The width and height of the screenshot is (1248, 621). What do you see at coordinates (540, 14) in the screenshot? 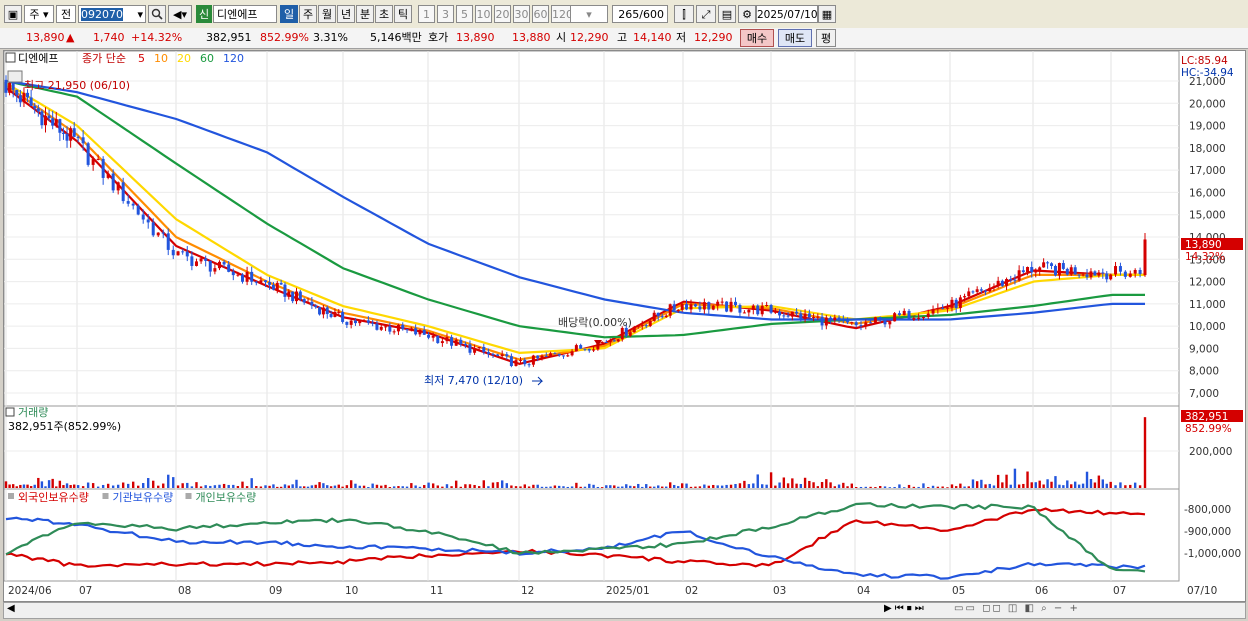
I see `minute-tab: 60` at bounding box center [540, 14].